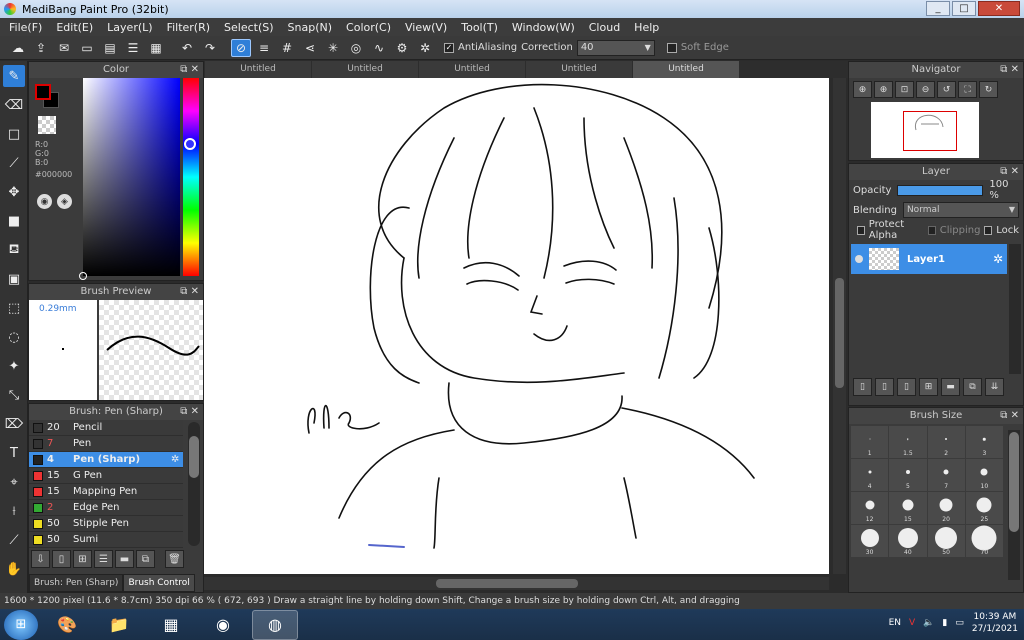  Describe the element at coordinates (14, 424) in the screenshot. I see `select-eraser-tool-icon: ⌦` at that location.